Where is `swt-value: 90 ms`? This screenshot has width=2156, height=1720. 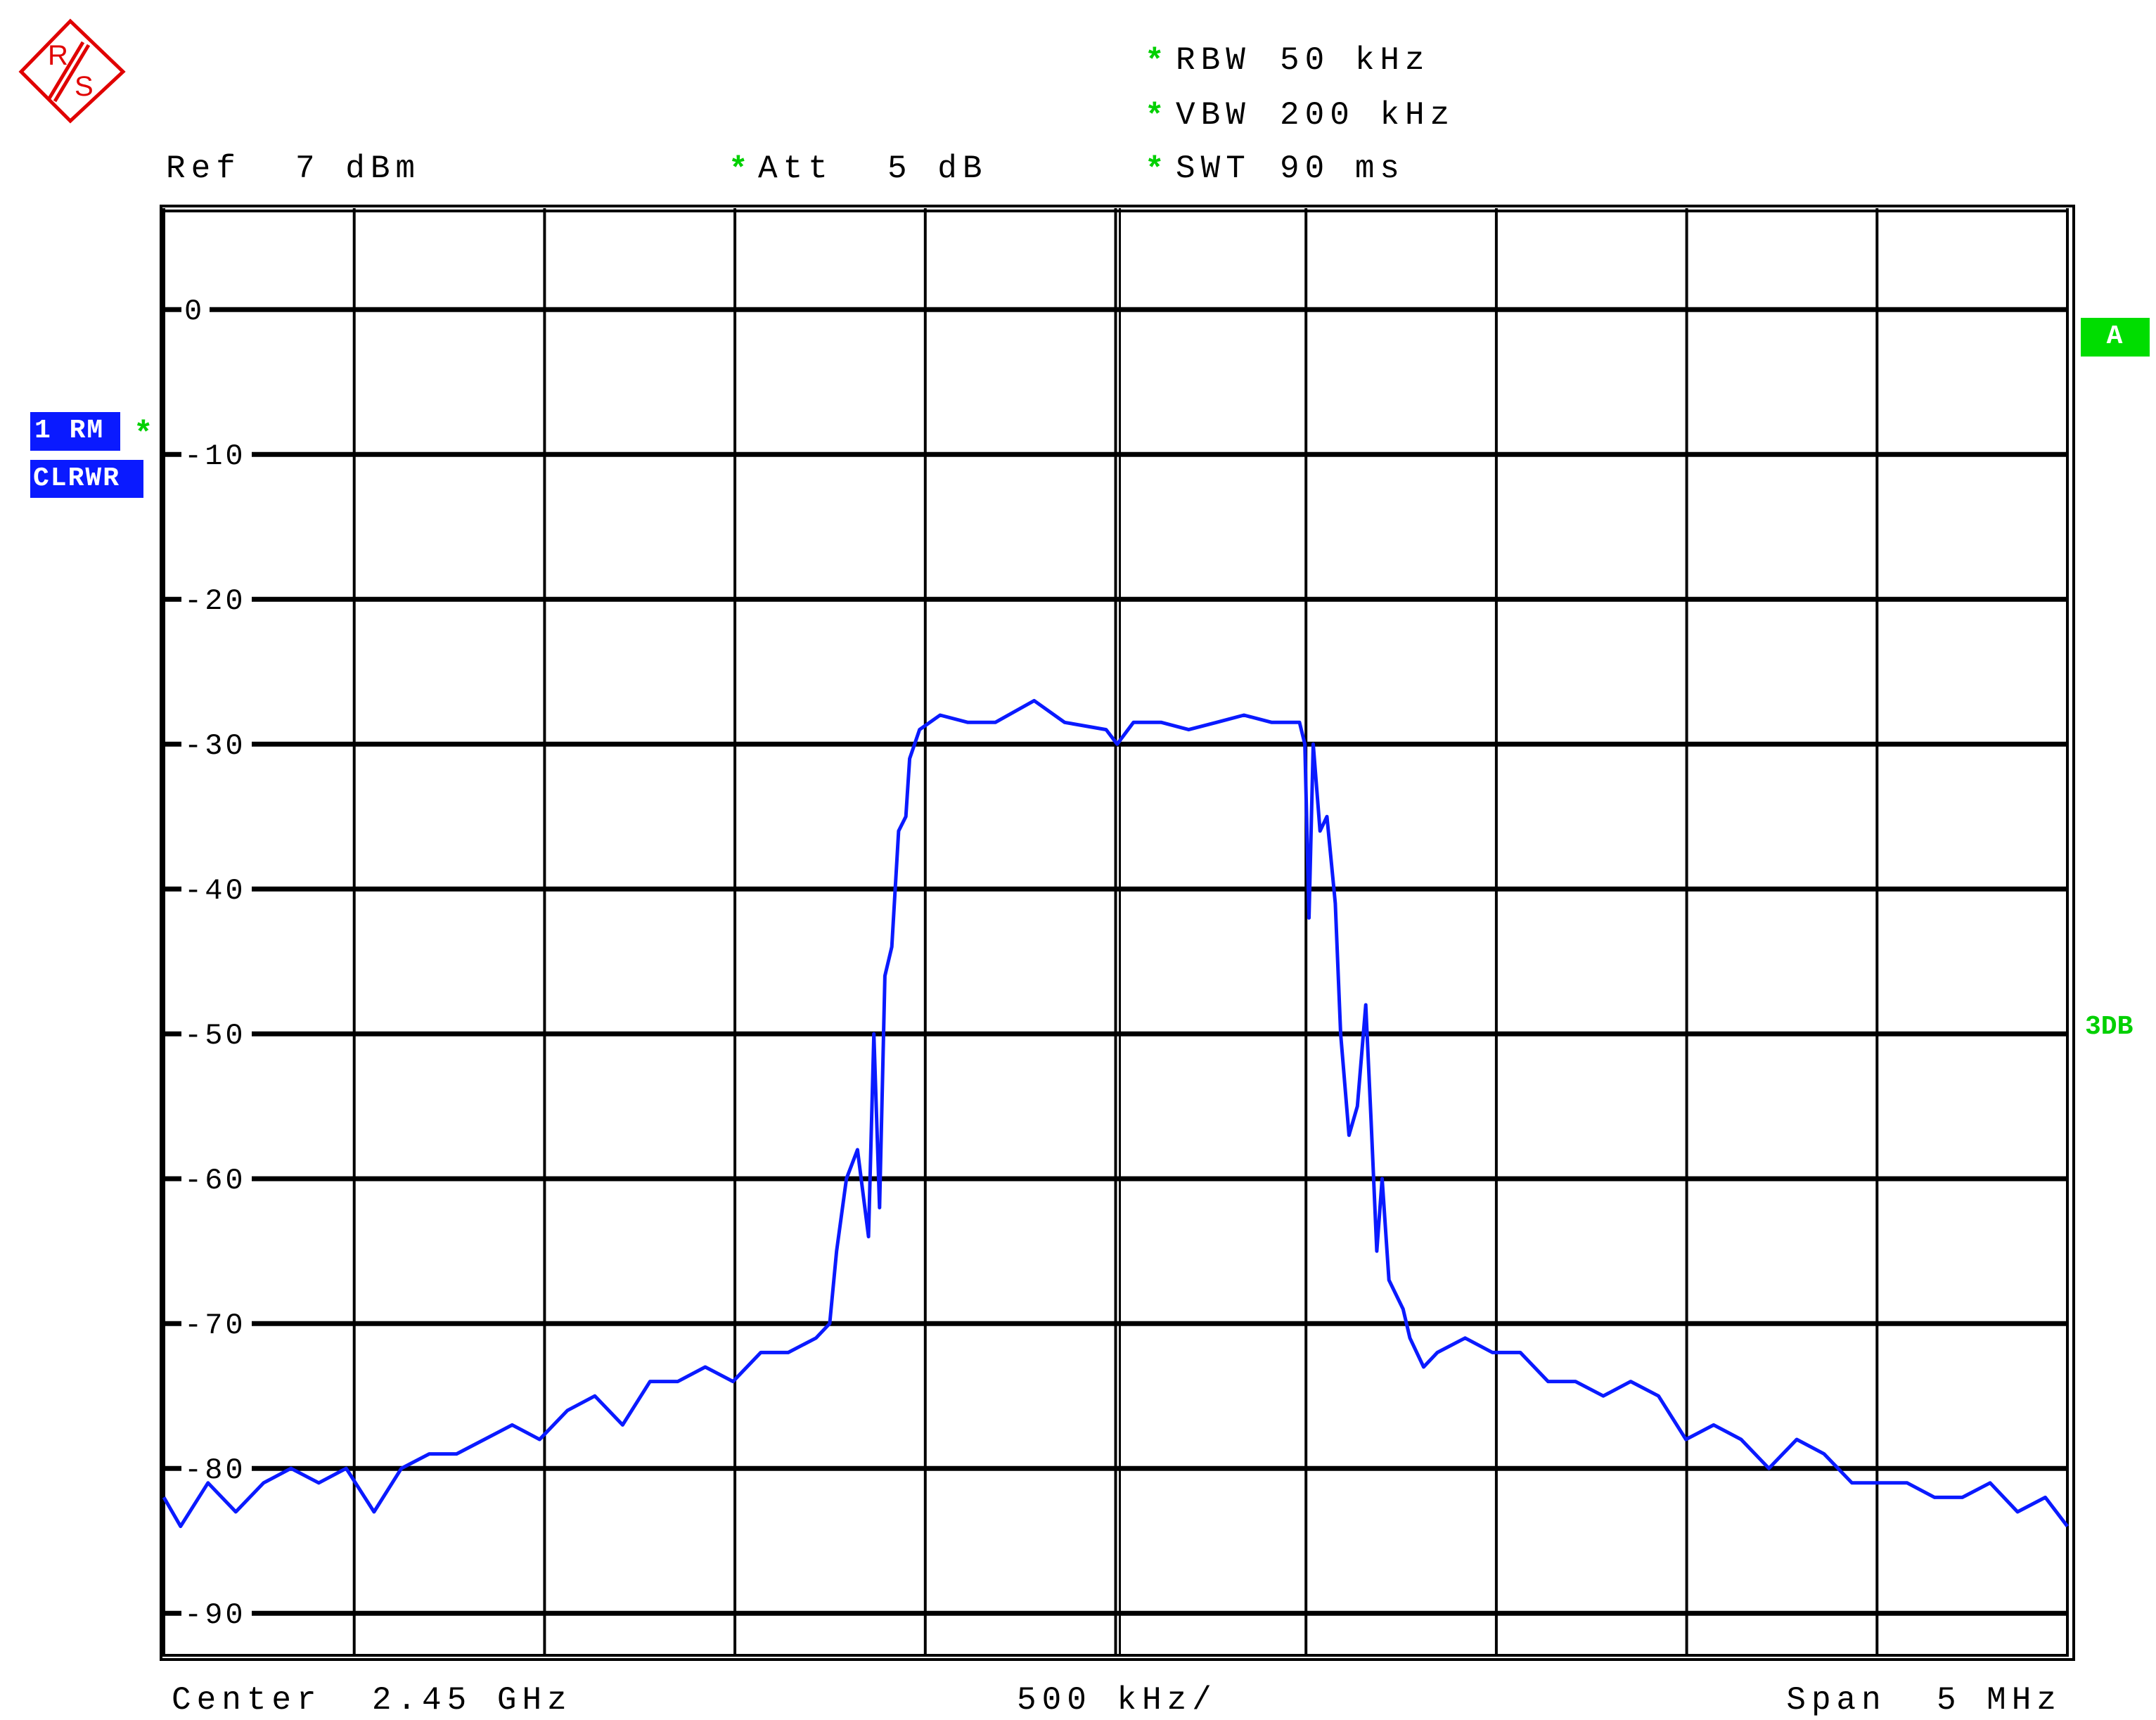 swt-value: 90 ms is located at coordinates (1342, 168).